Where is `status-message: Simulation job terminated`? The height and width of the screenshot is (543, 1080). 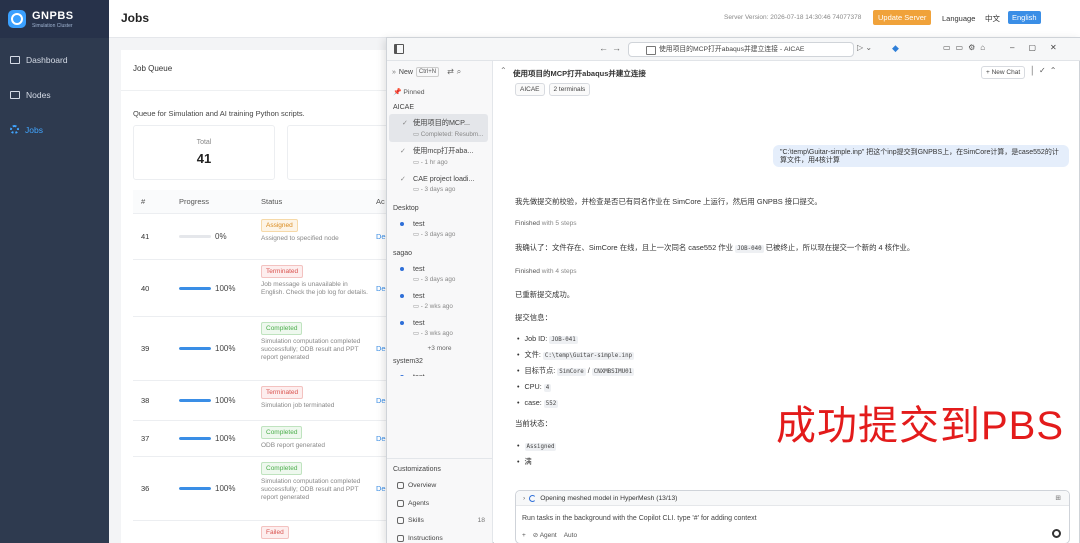 status-message: Simulation job terminated is located at coordinates (298, 405).